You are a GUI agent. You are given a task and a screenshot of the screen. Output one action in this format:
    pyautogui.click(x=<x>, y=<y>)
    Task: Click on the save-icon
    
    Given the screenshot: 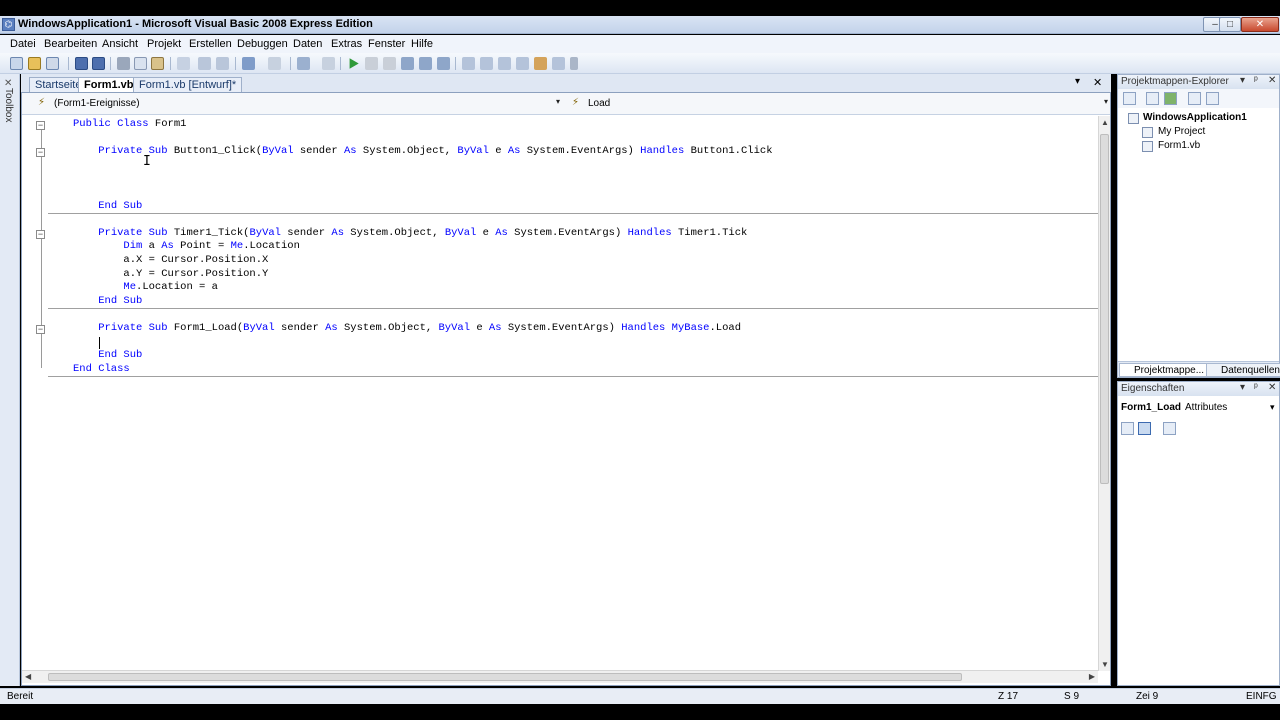 What is the action you would take?
    pyautogui.click(x=81, y=63)
    